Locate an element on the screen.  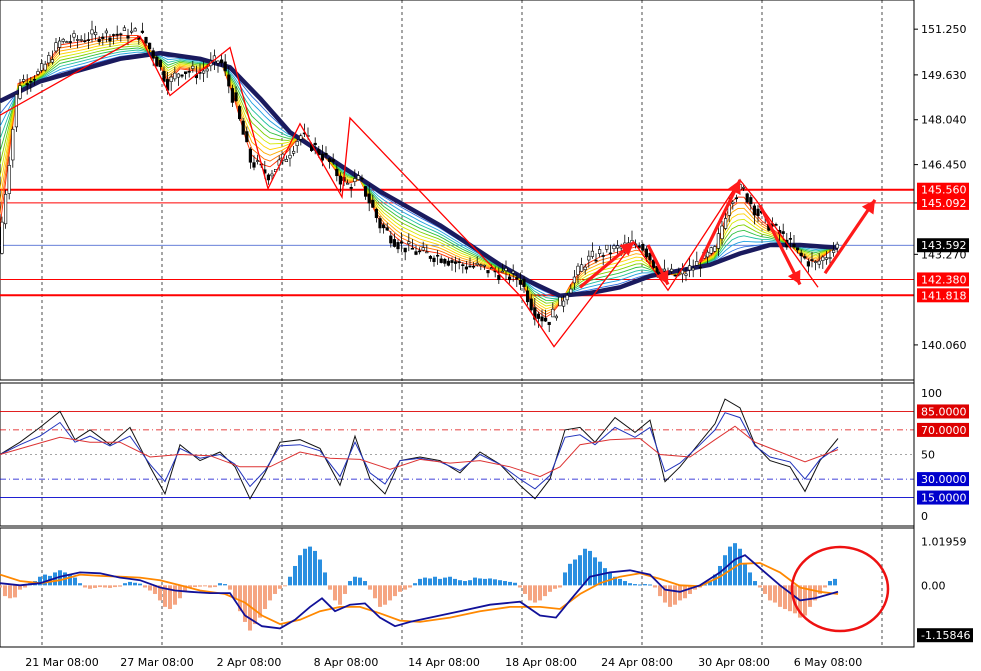
price-level-tag-label: 145.092 is located at coordinates (944, 203).